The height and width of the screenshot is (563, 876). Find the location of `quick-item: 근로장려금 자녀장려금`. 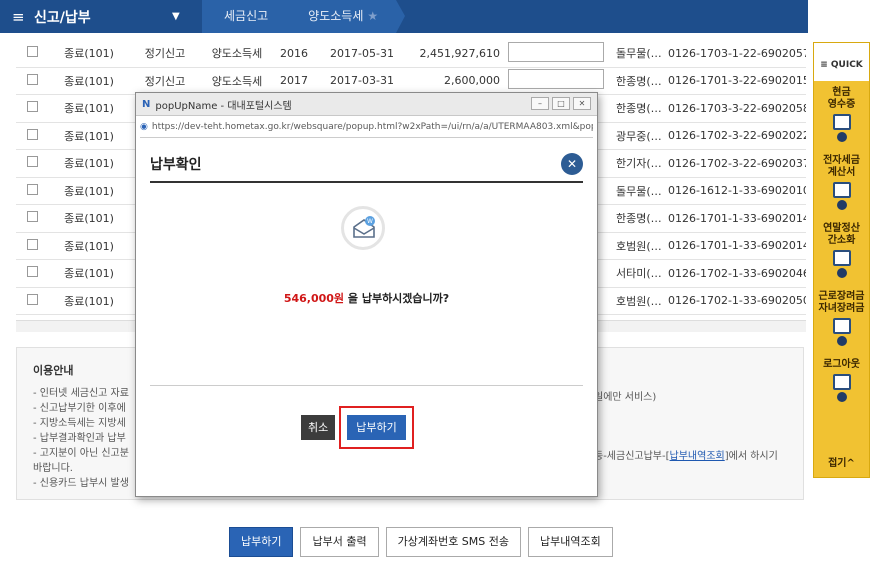

quick-item: 근로장려금 자녀장려금 is located at coordinates (841, 319).